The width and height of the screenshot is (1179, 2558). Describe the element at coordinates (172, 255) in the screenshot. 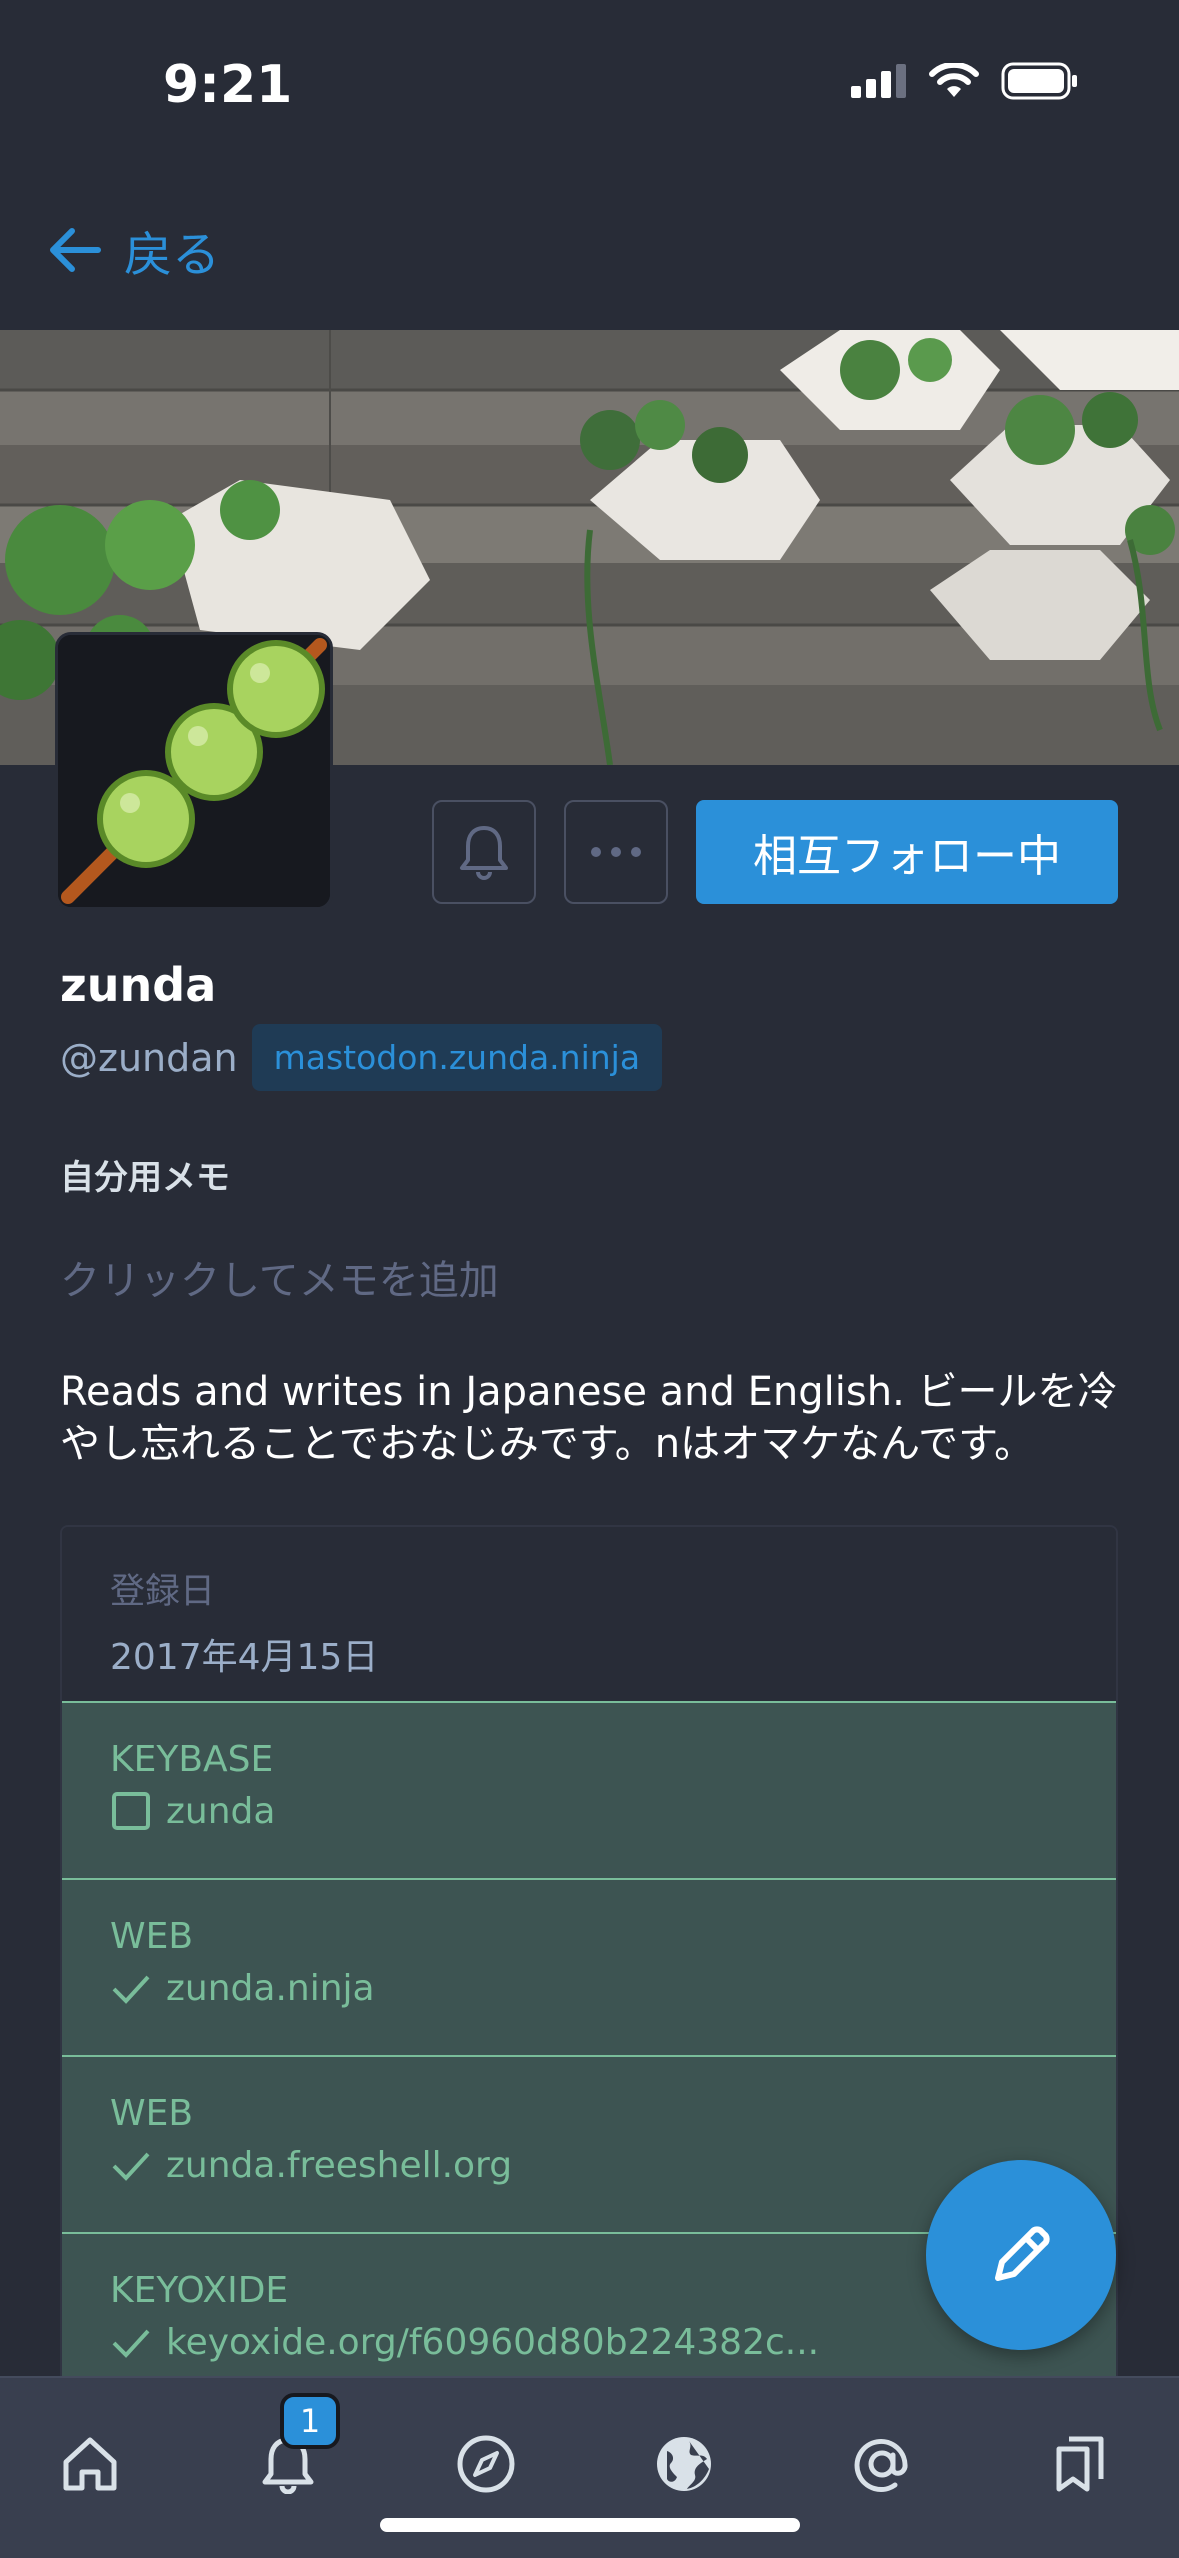

I see `back-label: 戻る` at that location.